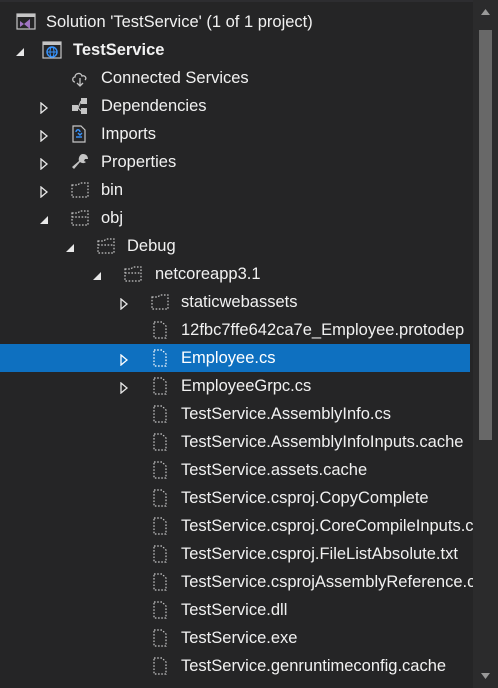 This screenshot has height=688, width=498. Describe the element at coordinates (235, 162) in the screenshot. I see `tree-item-properties: Properties` at that location.